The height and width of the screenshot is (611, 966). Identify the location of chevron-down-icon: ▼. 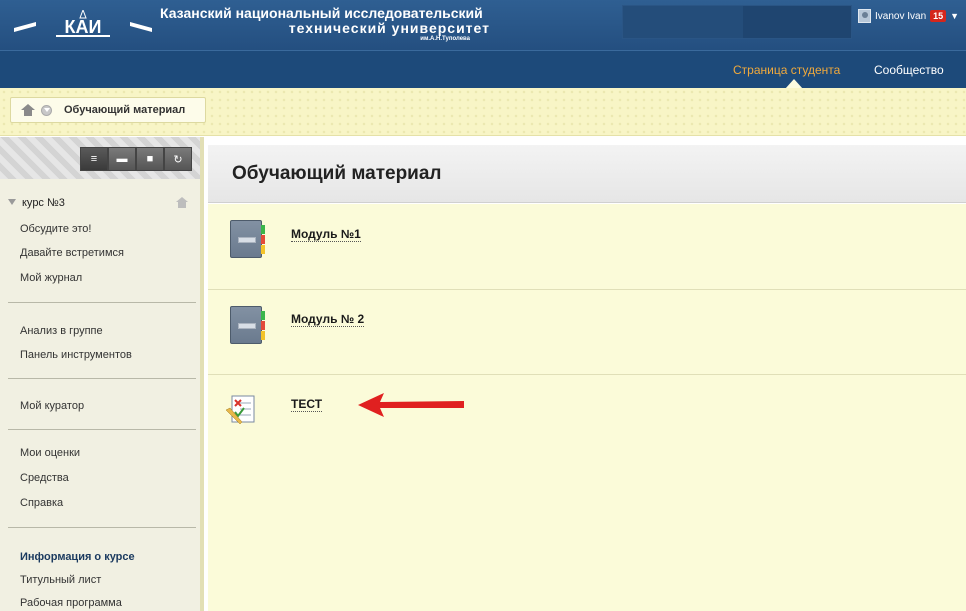
(954, 16).